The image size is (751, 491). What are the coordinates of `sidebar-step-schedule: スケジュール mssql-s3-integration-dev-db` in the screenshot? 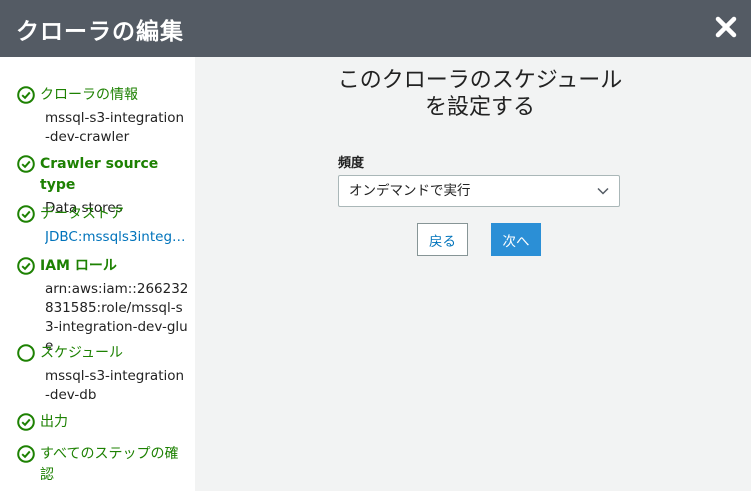 It's located at (104, 374).